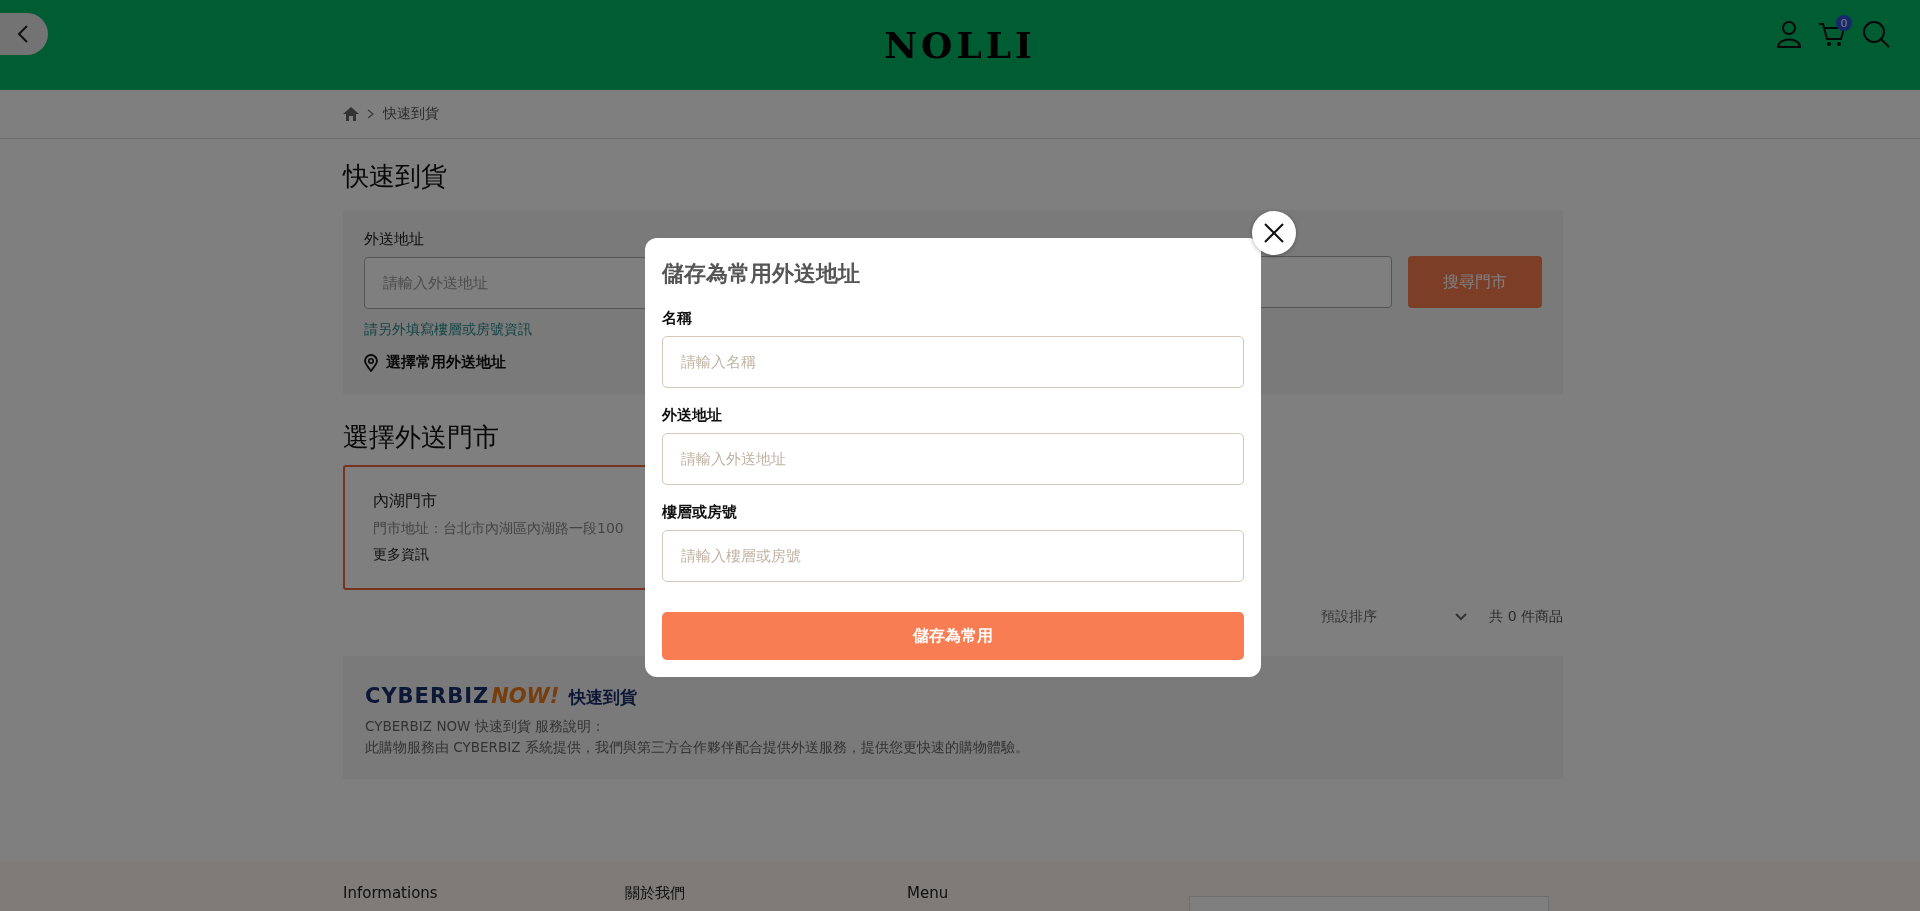  What do you see at coordinates (603, 697) in the screenshot?
I see `service-title: 快速到貨` at bounding box center [603, 697].